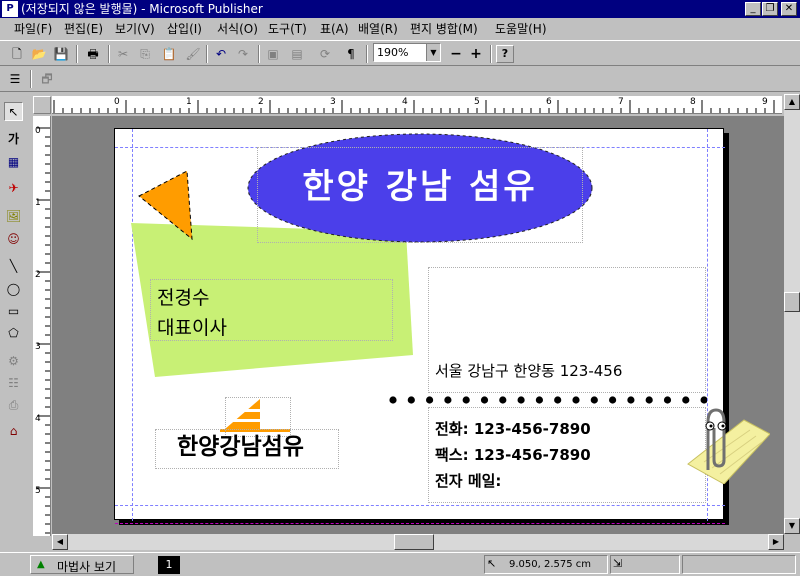 This screenshot has height=576, width=800. What do you see at coordinates (273, 54) in the screenshot?
I see `bring-to-front-icon: ▣` at bounding box center [273, 54].